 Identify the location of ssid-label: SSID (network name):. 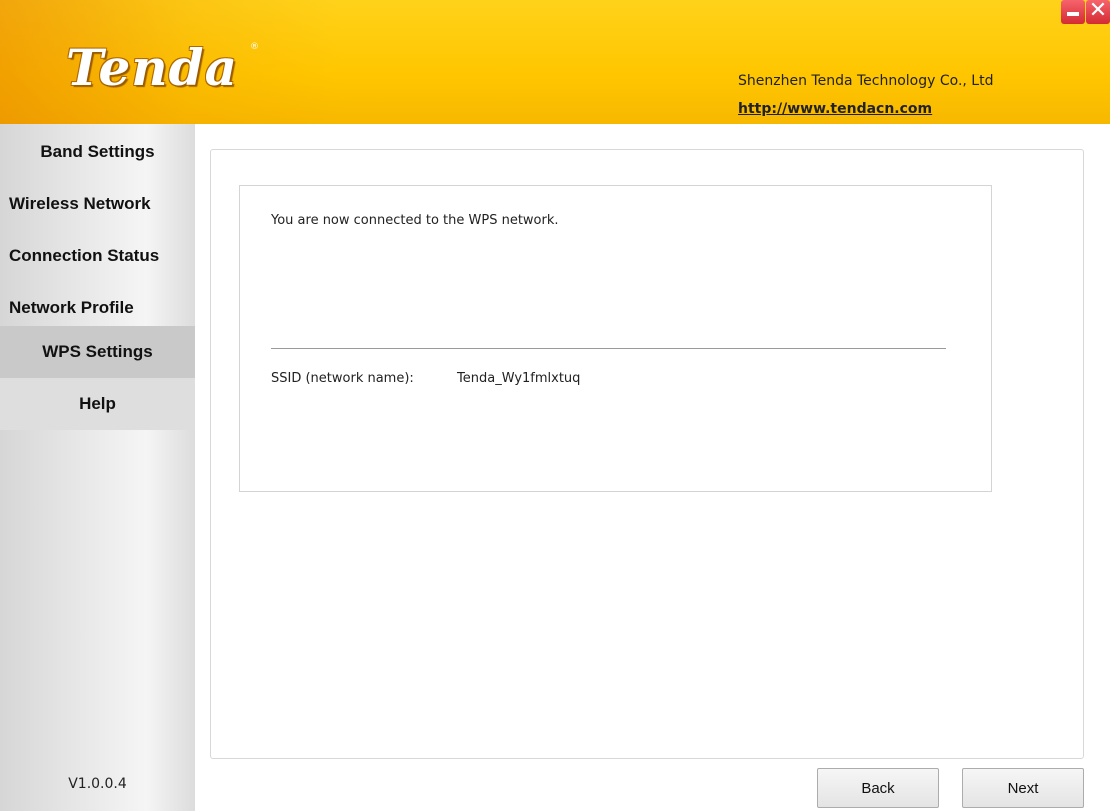
(342, 378).